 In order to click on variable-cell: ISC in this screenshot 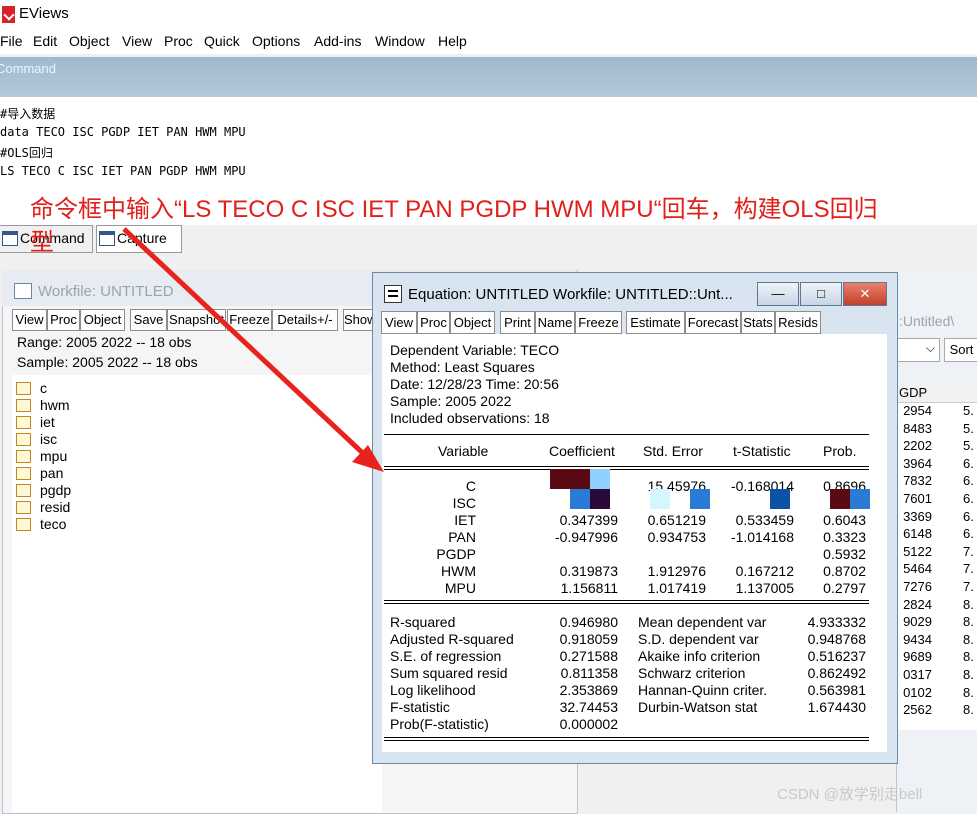, I will do `click(464, 503)`.